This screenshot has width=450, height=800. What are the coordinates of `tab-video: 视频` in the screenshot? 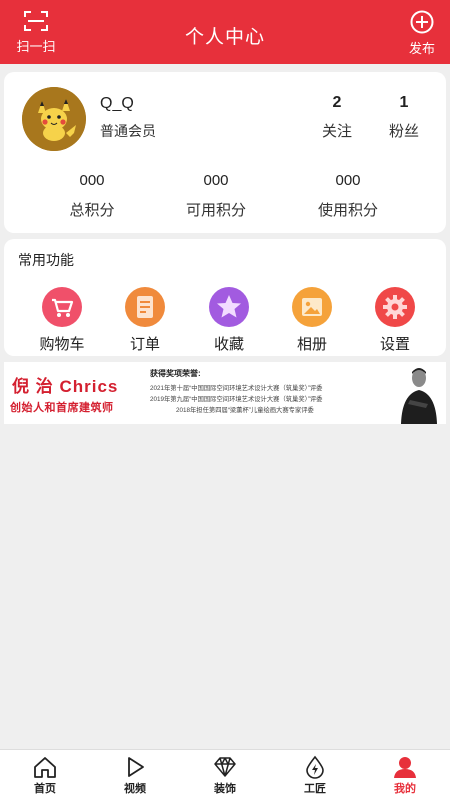 It's located at (135, 775).